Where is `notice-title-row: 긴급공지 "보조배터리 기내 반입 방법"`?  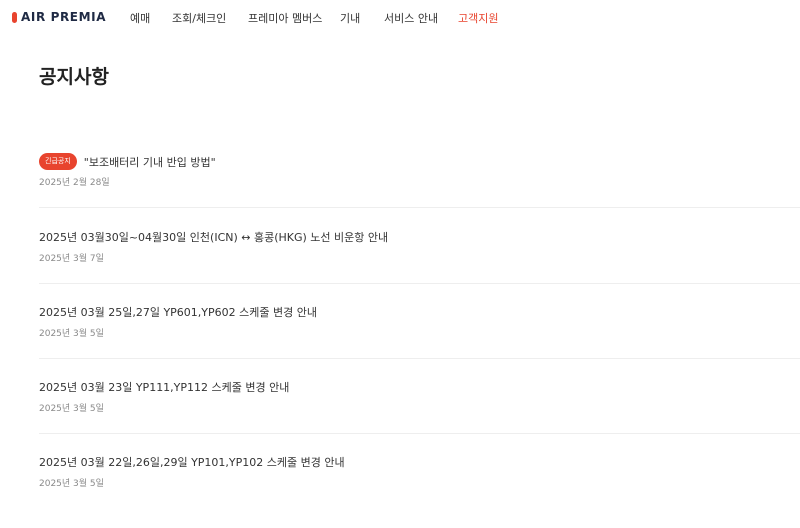
notice-title-row: 긴급공지 "보조배터리 기내 반입 방법" is located at coordinates (127, 161).